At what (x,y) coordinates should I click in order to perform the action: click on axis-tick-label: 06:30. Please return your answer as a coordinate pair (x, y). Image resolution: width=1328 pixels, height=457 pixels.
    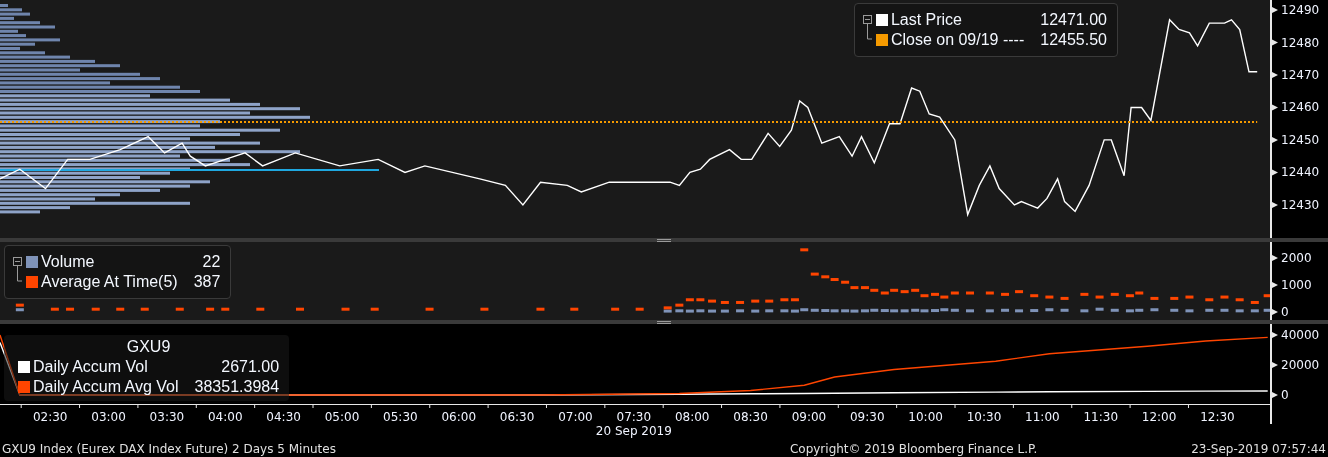
    Looking at the image, I should click on (511, 414).